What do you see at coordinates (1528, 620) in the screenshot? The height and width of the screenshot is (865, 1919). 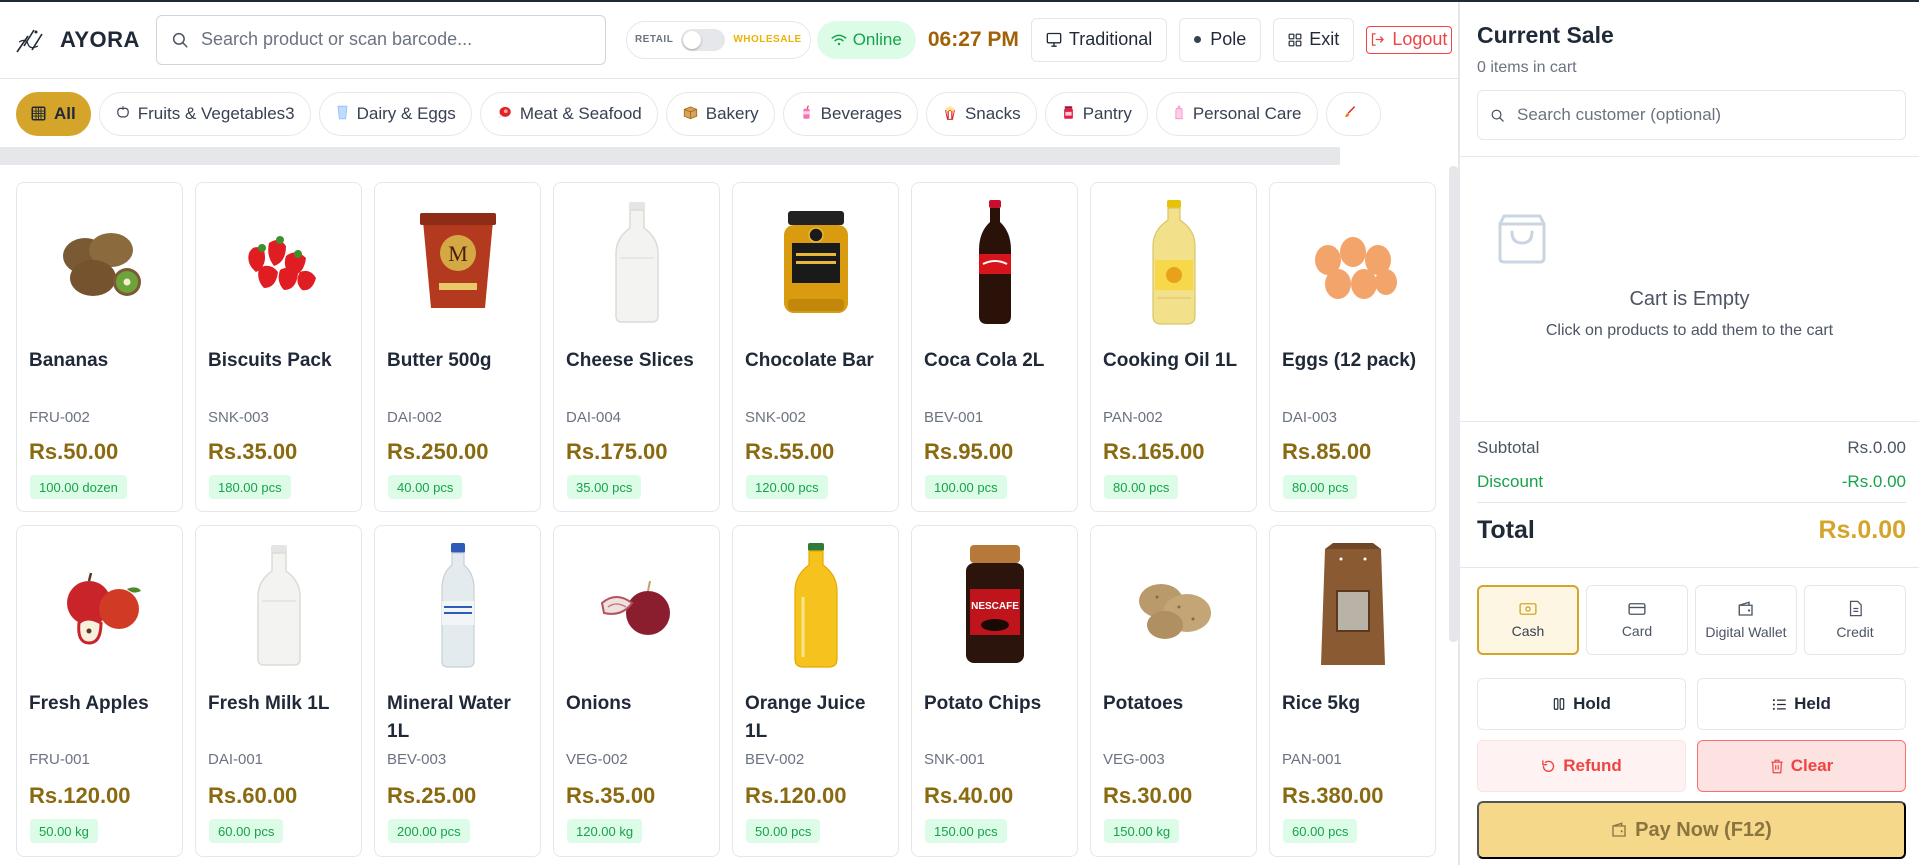 I see `payment-cash-button: Cash` at bounding box center [1528, 620].